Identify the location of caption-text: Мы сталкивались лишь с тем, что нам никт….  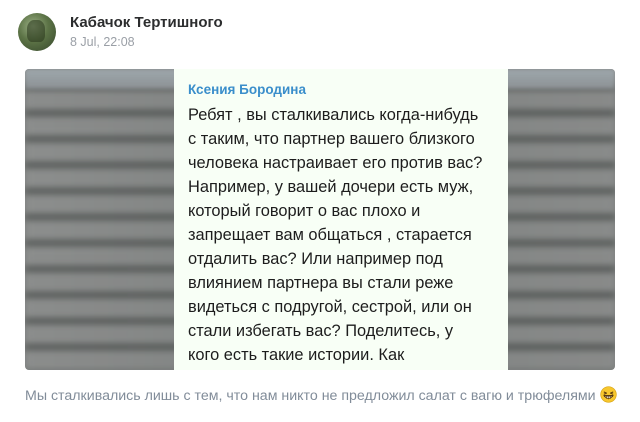
(310, 396).